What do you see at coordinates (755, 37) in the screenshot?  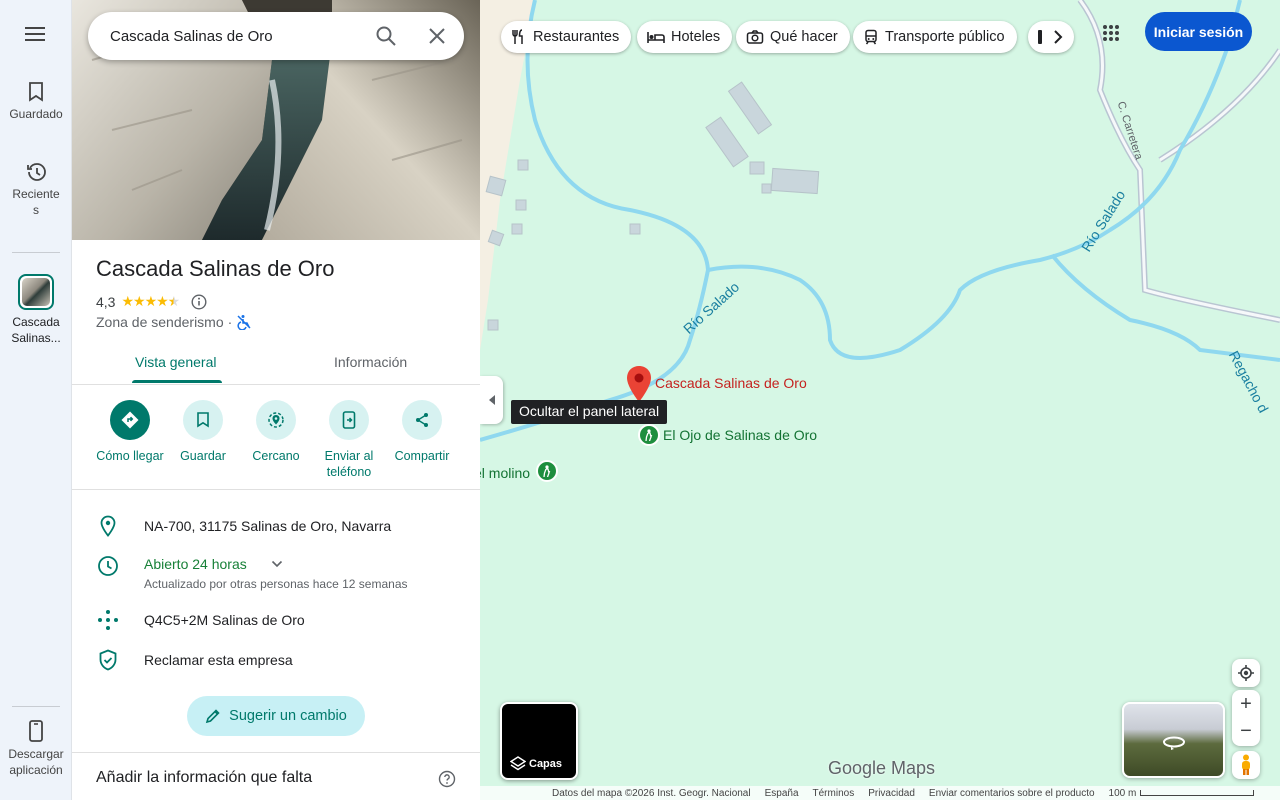 I see `camera-icon` at bounding box center [755, 37].